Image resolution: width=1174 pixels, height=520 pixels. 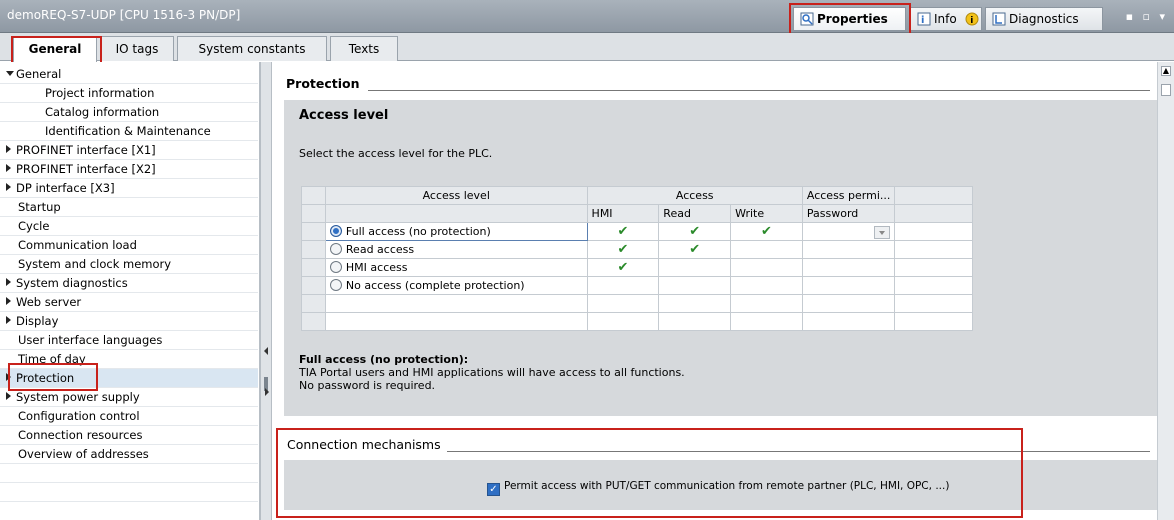 What do you see at coordinates (637, 249) in the screenshot?
I see `table-row: Read access ✔ ✔` at bounding box center [637, 249].